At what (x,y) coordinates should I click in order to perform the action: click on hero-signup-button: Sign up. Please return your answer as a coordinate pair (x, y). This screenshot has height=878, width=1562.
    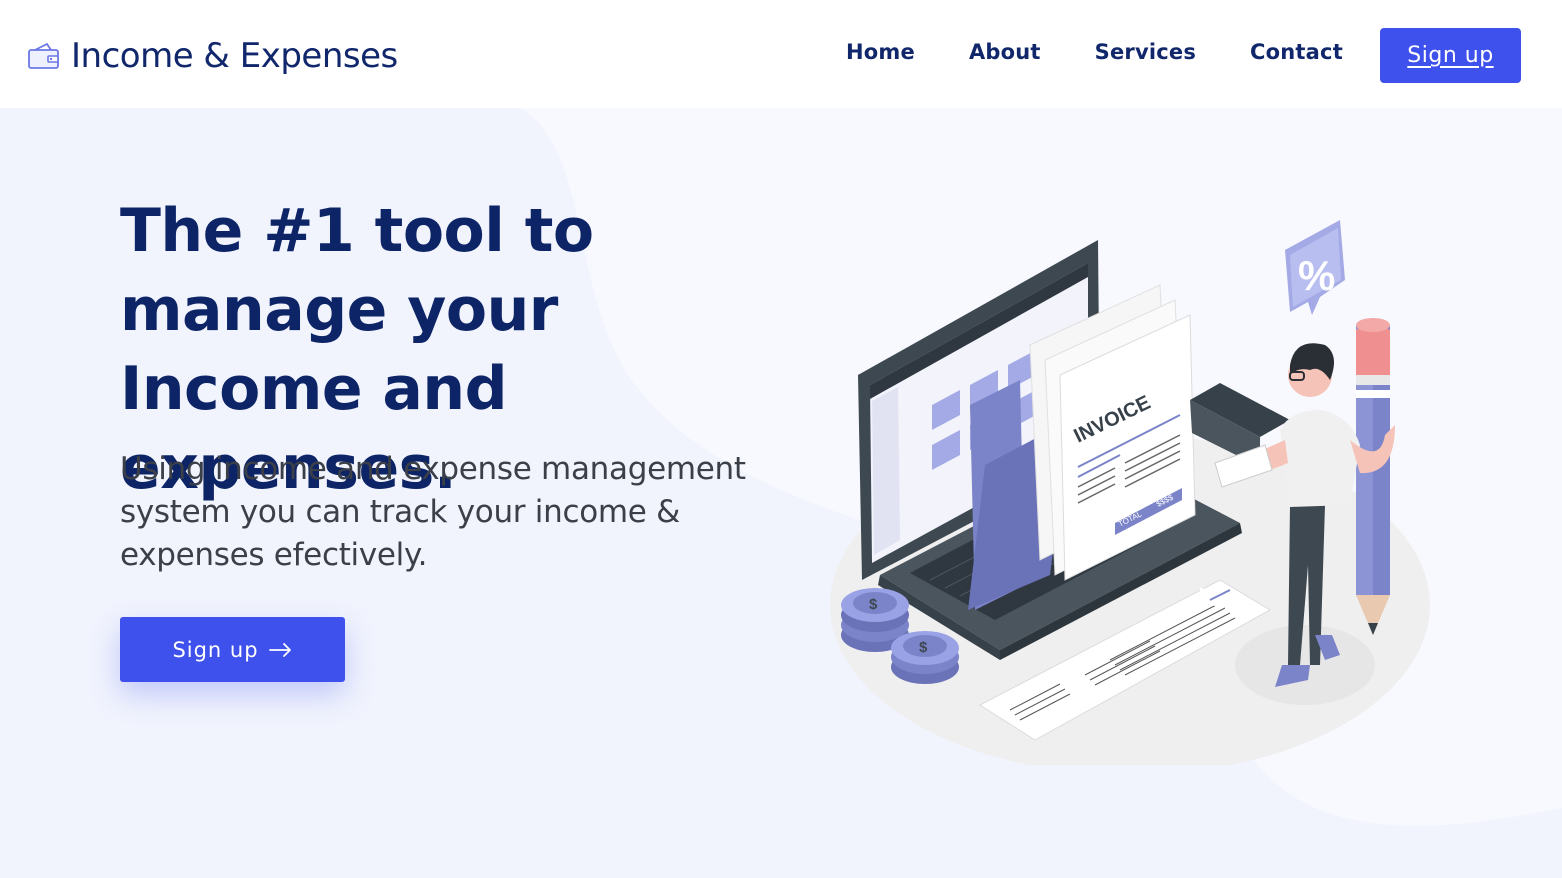
    Looking at the image, I should click on (232, 649).